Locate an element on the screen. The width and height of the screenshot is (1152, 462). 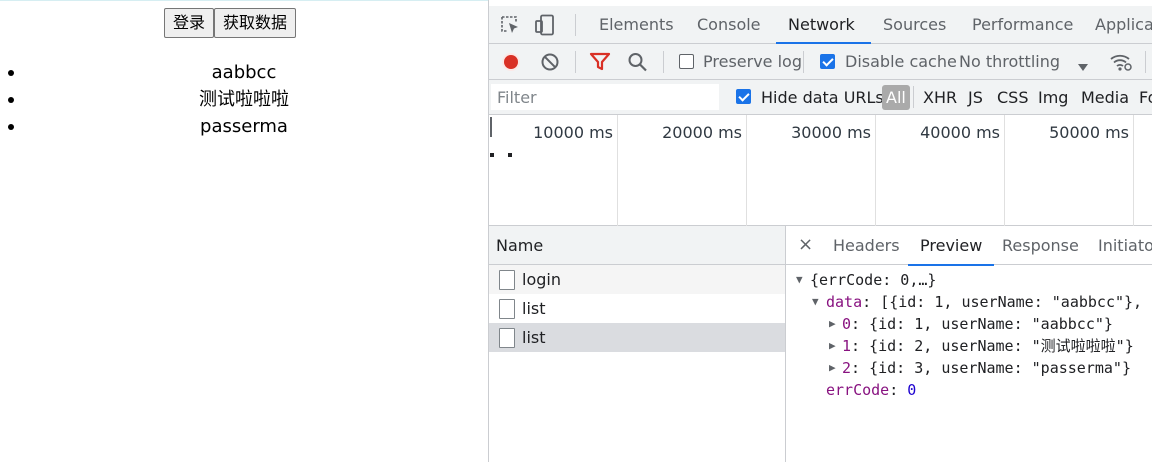
tick-label: 10000 ms is located at coordinates (573, 132).